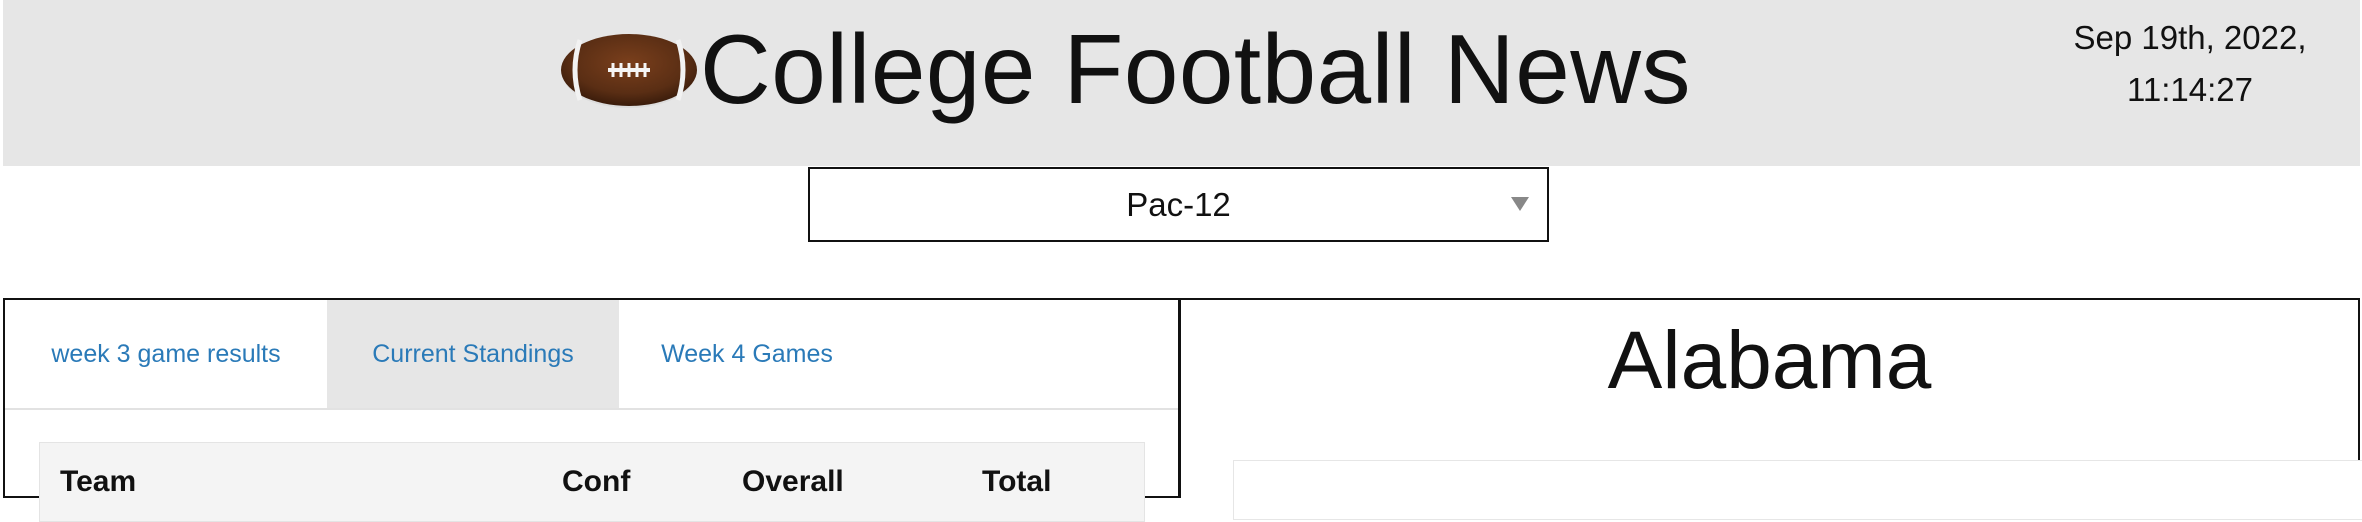 This screenshot has height=522, width=2362. I want to click on column-header-conf: Conf, so click(596, 481).